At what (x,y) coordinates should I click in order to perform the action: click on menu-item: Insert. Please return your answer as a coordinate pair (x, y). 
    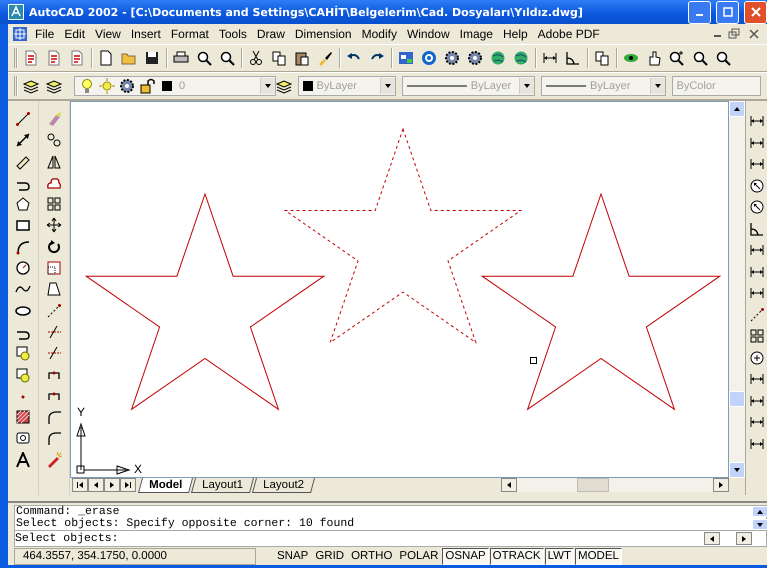
    Looking at the image, I should click on (146, 34).